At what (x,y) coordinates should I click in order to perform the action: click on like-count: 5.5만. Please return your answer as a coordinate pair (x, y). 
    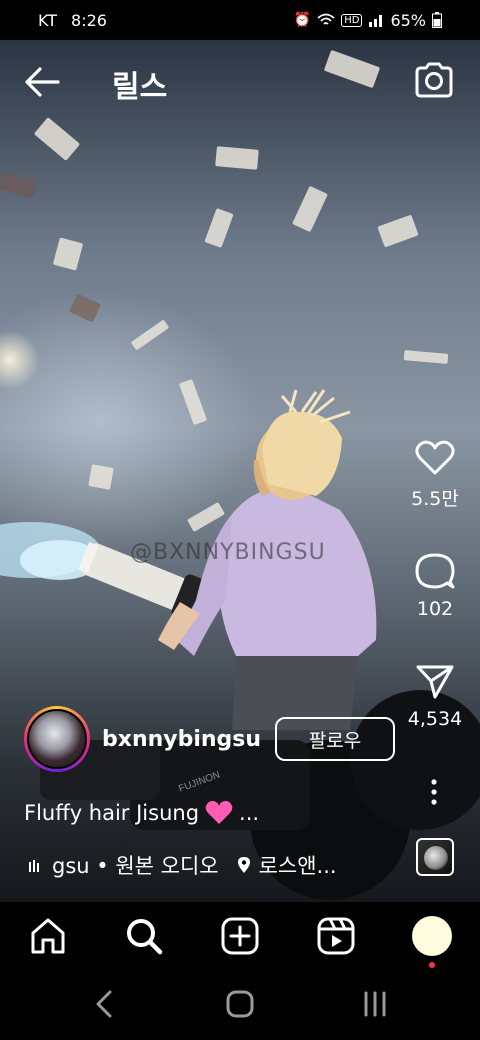
    Looking at the image, I should click on (435, 499).